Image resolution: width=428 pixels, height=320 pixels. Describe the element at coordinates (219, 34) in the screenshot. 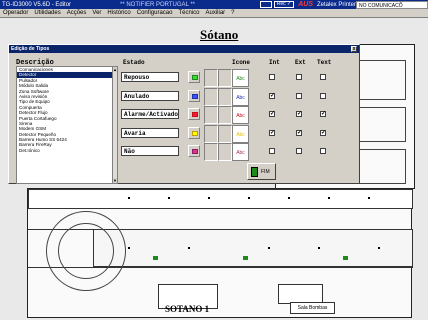

I see `floor-title: Sótano` at that location.